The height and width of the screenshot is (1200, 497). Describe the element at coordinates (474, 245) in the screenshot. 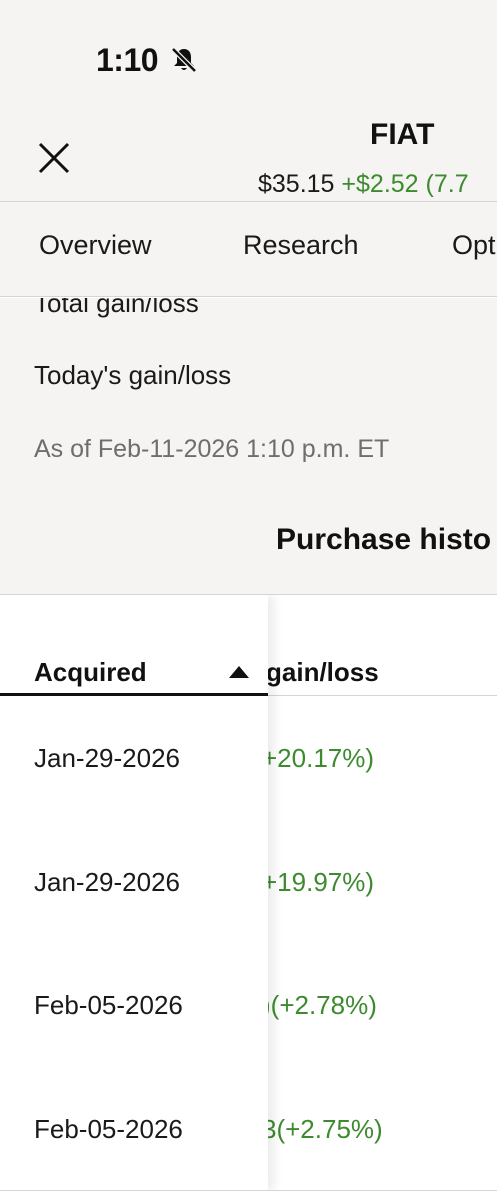

I see `tab-options: Opt` at that location.